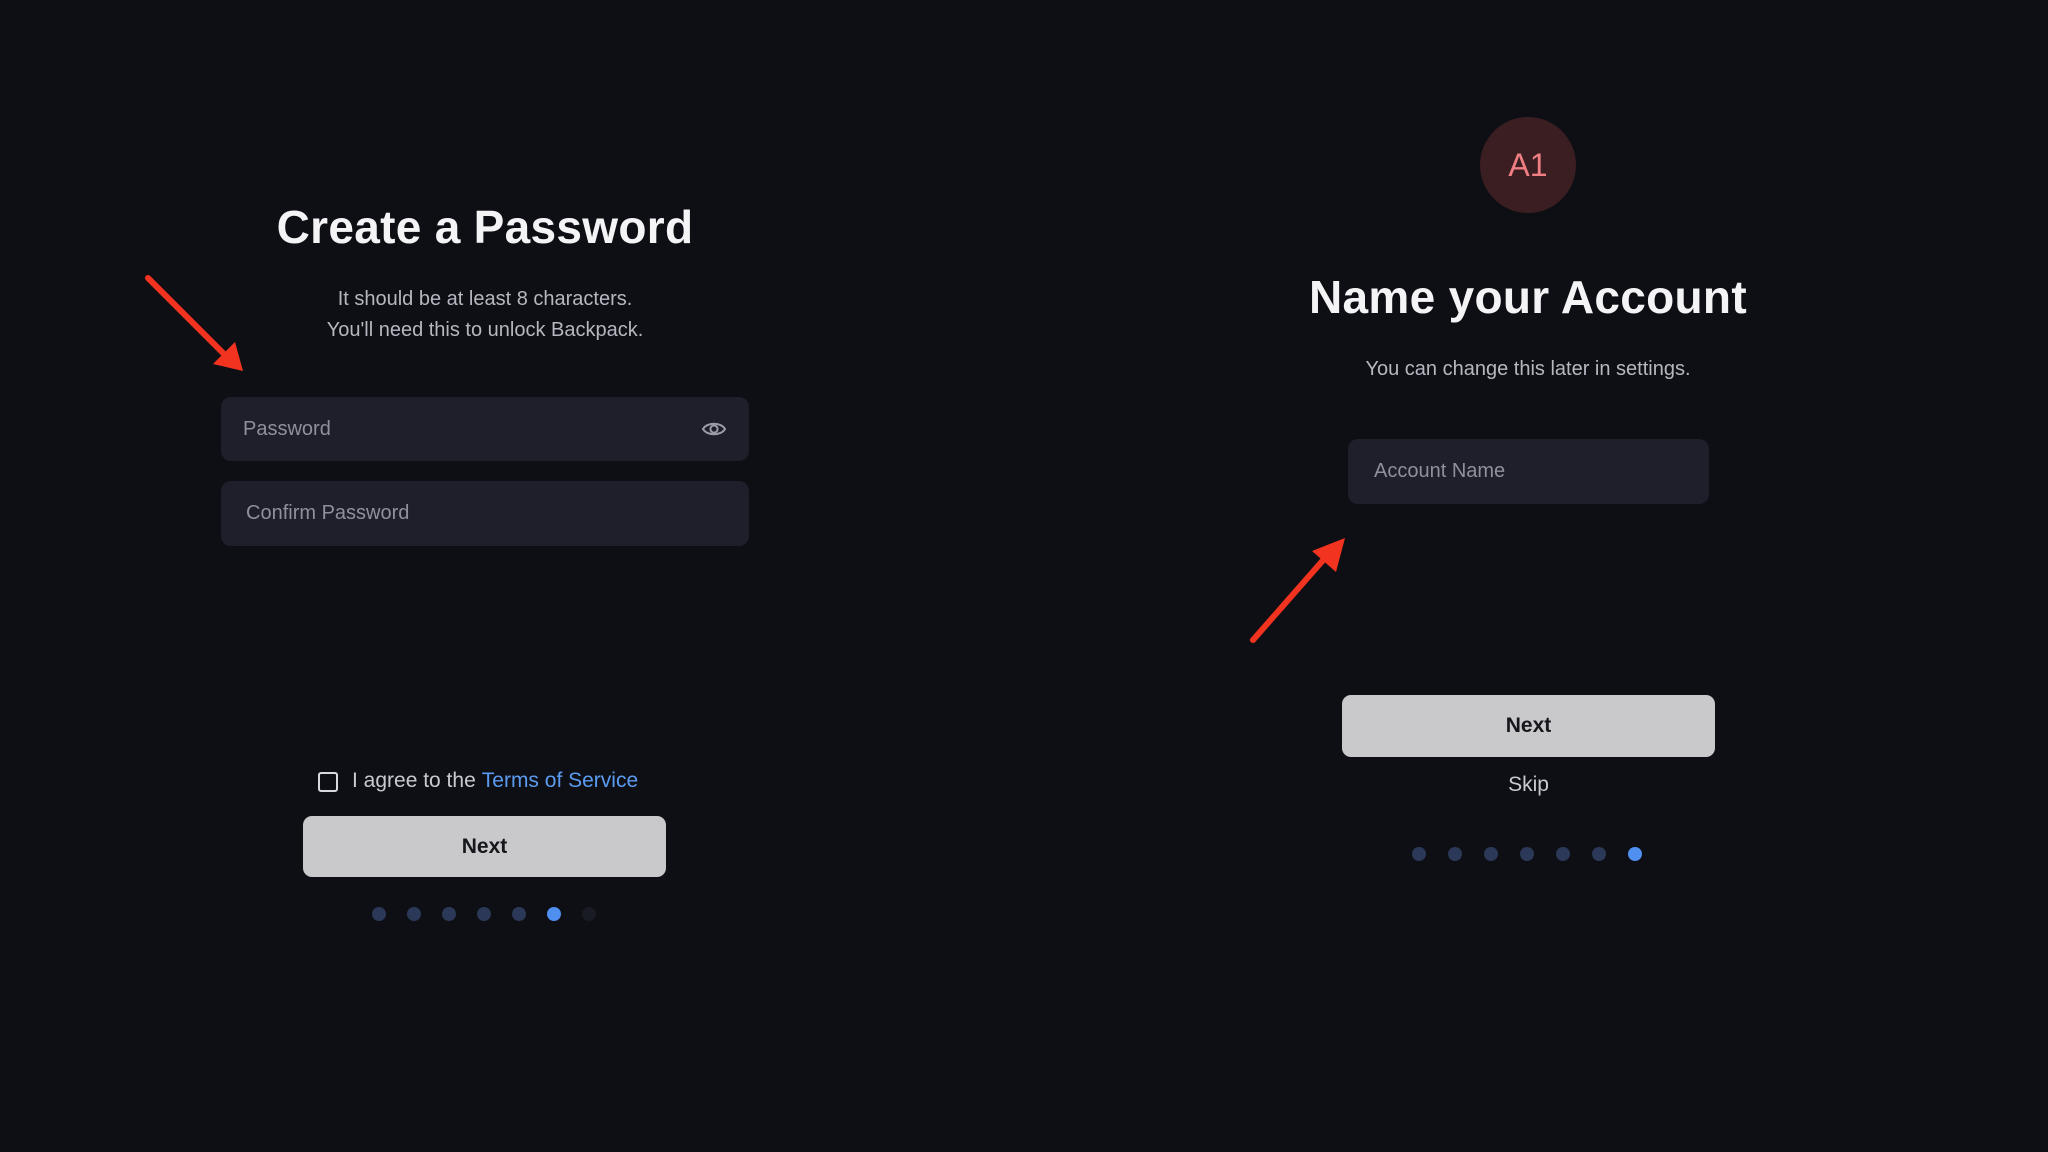 This screenshot has height=1152, width=2048. I want to click on terms-checkbox, so click(328, 782).